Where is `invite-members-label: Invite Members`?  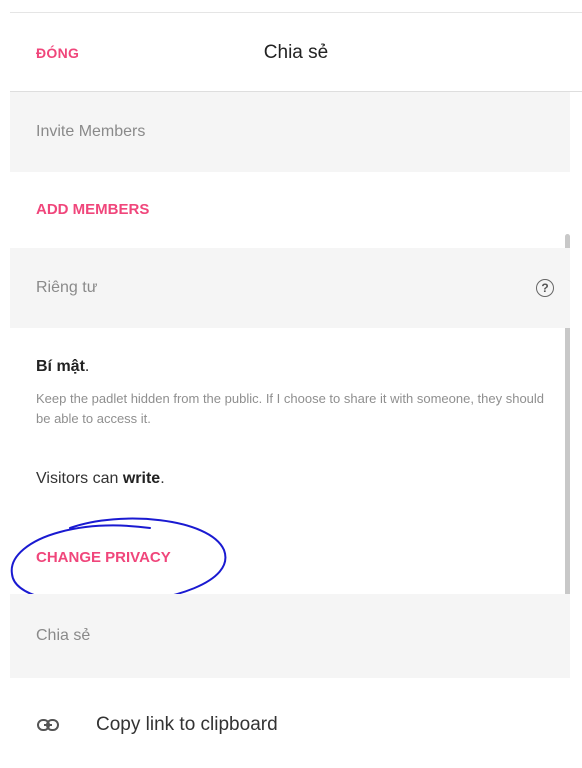
invite-members-label: Invite Members is located at coordinates (91, 131).